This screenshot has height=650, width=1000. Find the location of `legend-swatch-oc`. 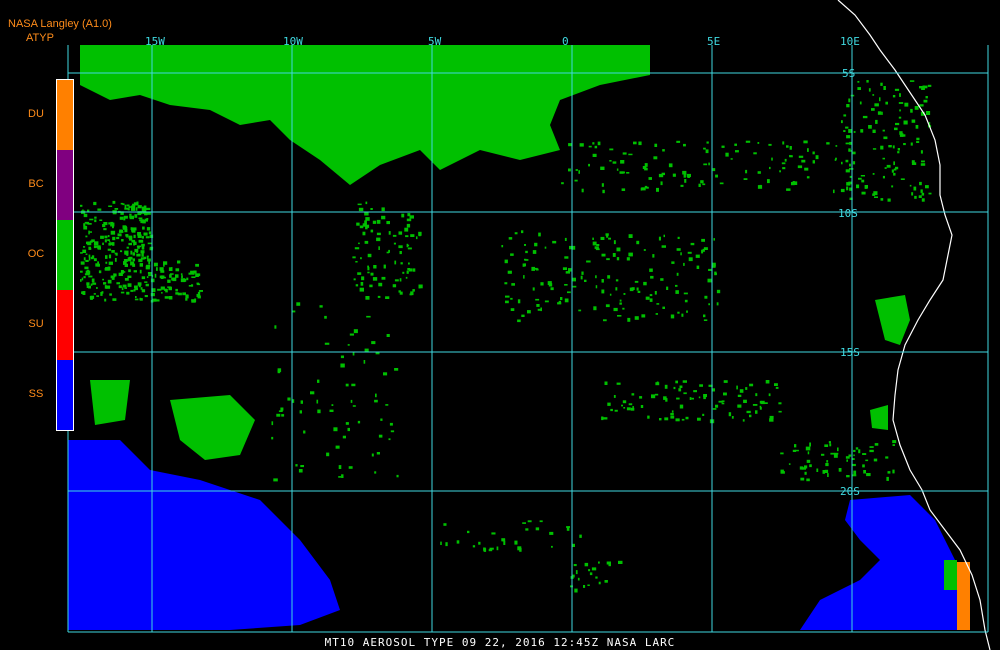

legend-swatch-oc is located at coordinates (65, 255).